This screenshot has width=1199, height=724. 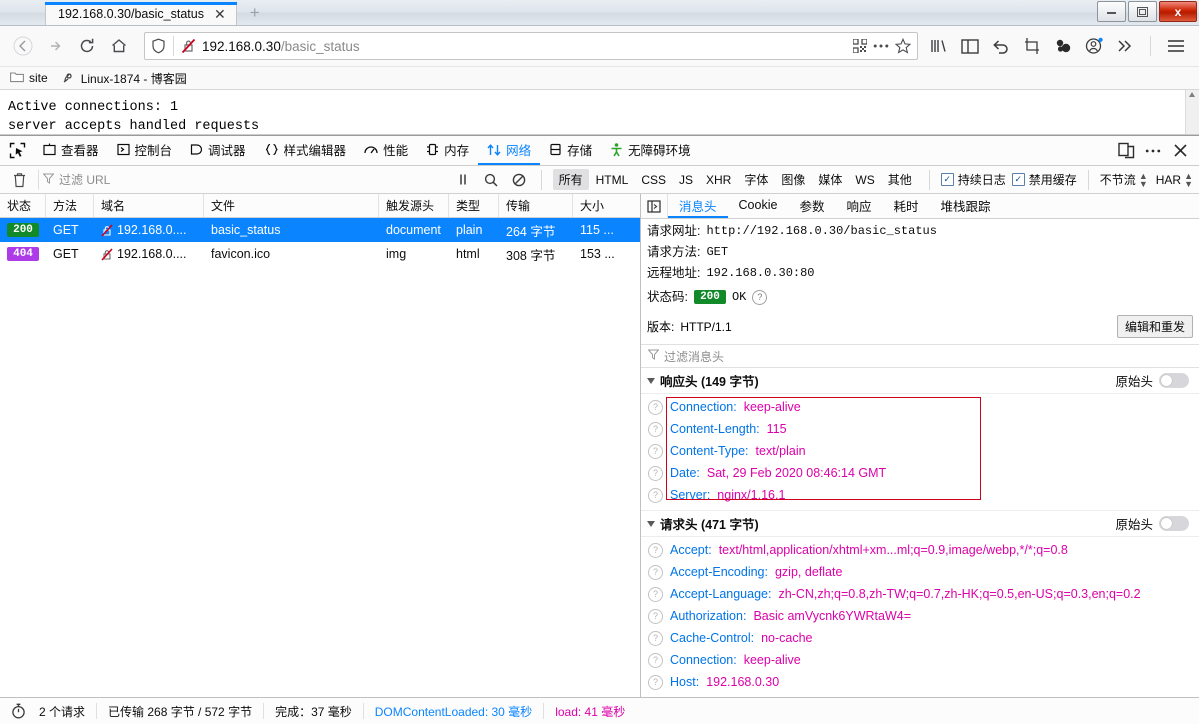 What do you see at coordinates (23, 46) in the screenshot?
I see `back-button` at bounding box center [23, 46].